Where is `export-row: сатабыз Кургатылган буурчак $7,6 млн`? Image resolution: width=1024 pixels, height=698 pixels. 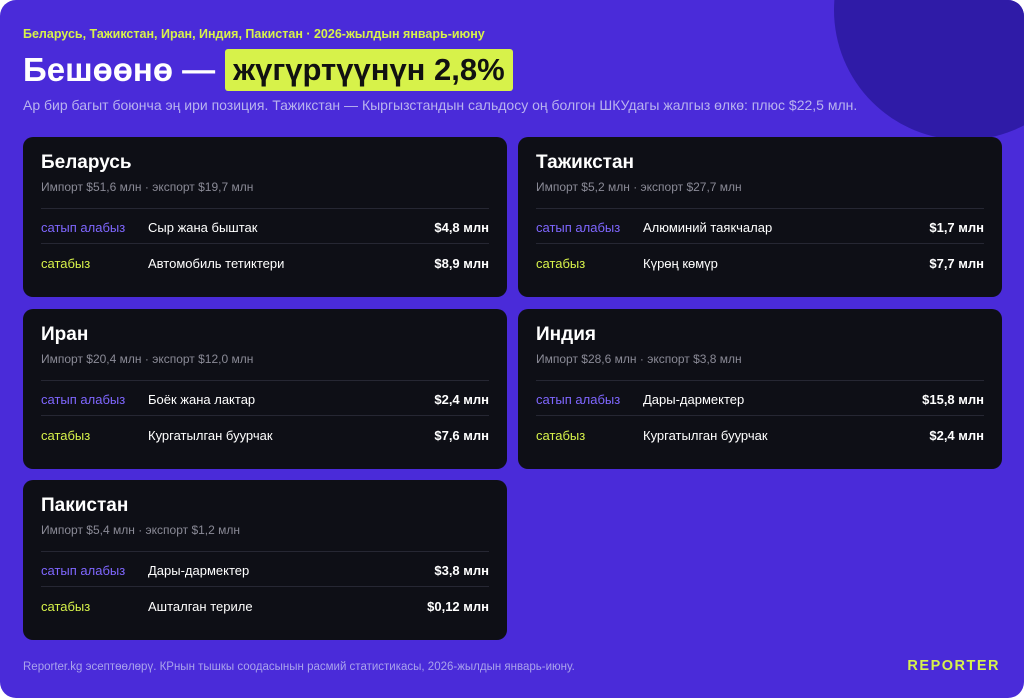 export-row: сатабыз Кургатылган буурчак $7,6 млн is located at coordinates (265, 435).